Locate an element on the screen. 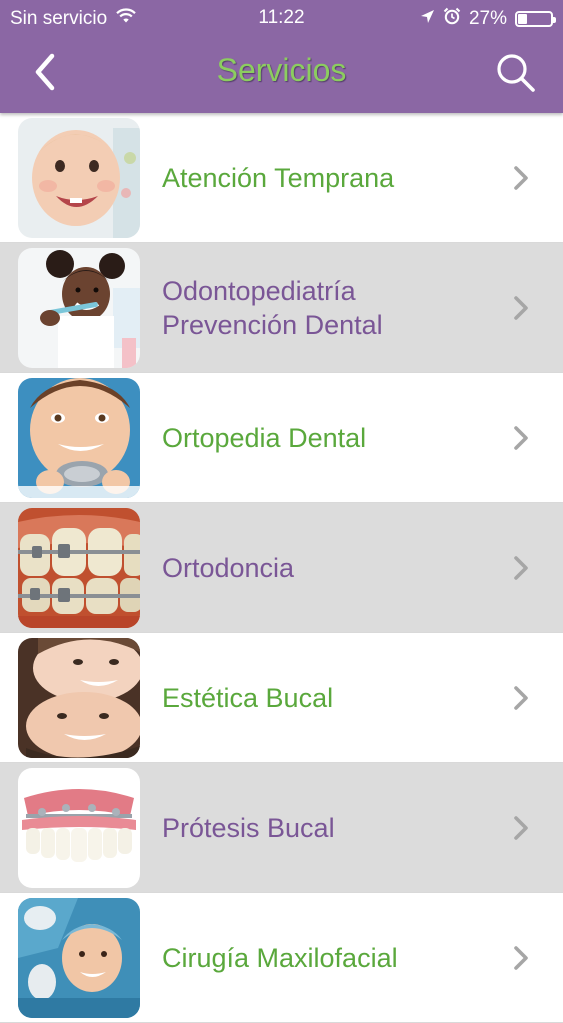 The width and height of the screenshot is (563, 1023). dental-prosthesis-photo is located at coordinates (79, 828).